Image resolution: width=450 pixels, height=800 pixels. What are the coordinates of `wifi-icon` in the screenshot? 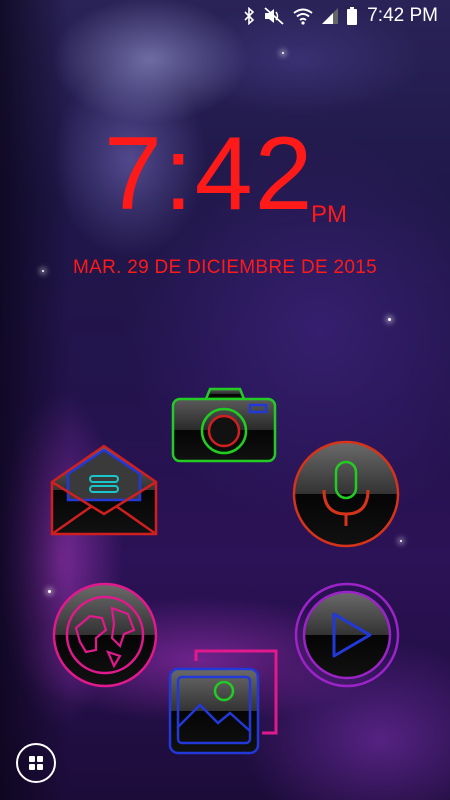 It's located at (303, 16).